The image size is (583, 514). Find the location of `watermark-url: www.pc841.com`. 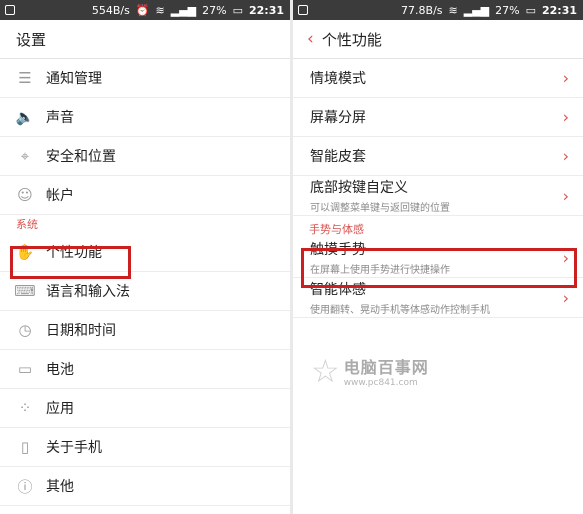

watermark-url: www.pc841.com is located at coordinates (380, 383).